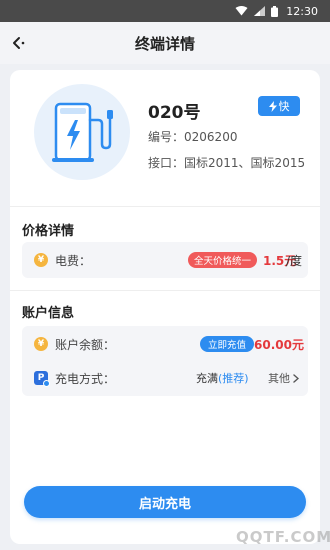  What do you see at coordinates (294, 260) in the screenshot?
I see `fee-unit: /度` at bounding box center [294, 260].